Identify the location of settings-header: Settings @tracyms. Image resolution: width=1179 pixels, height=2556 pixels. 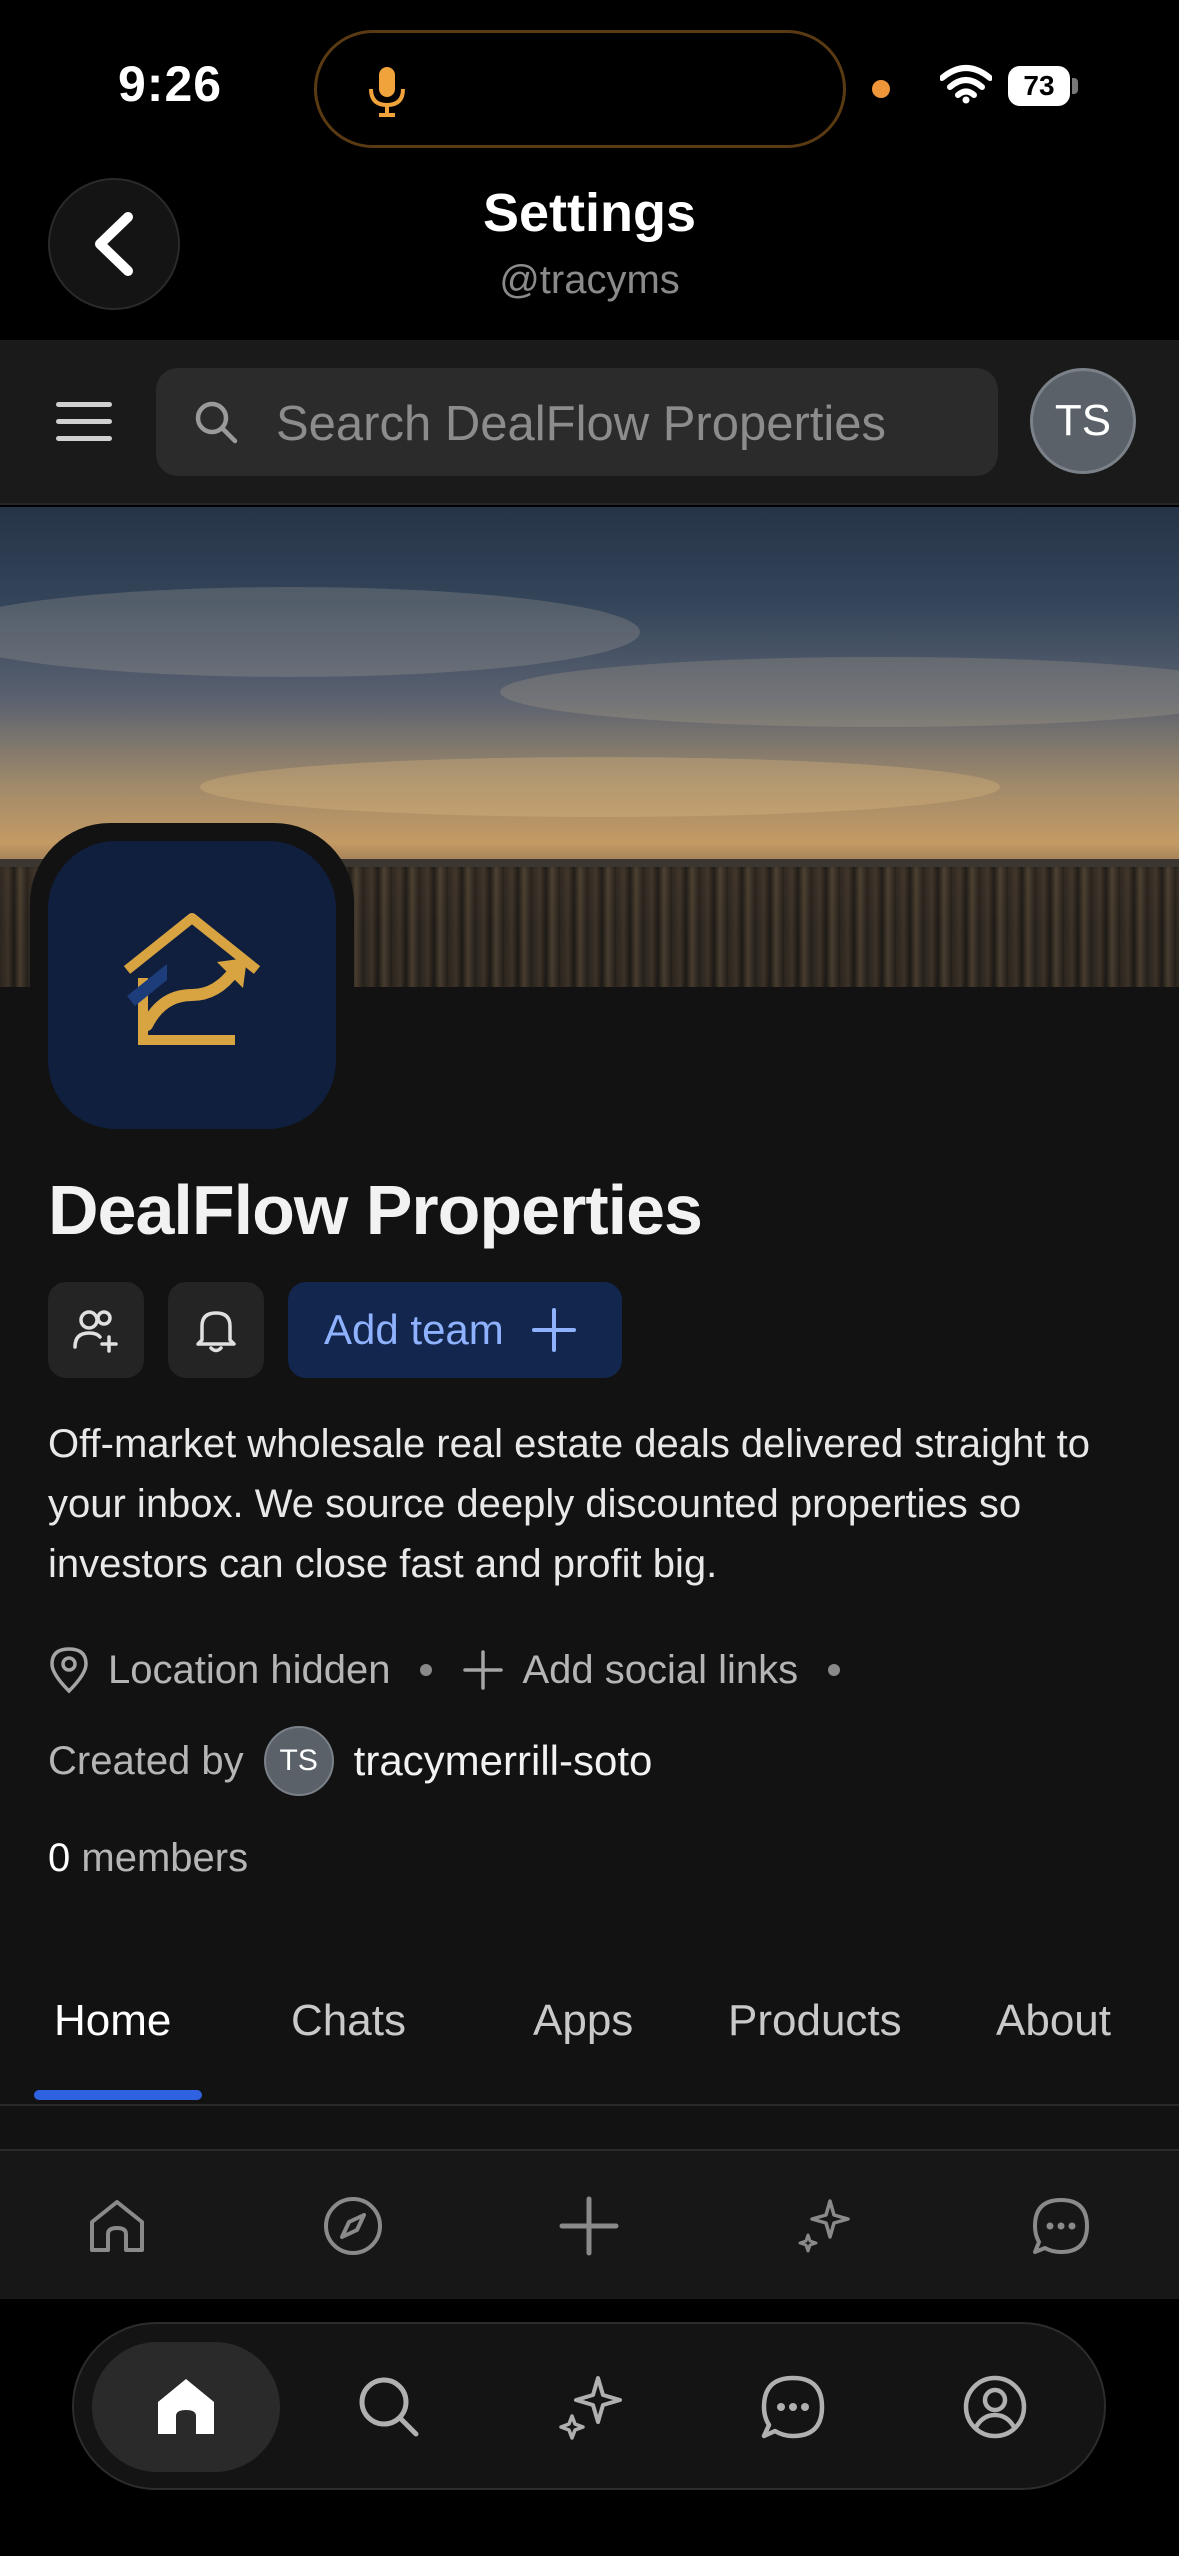
(589, 255).